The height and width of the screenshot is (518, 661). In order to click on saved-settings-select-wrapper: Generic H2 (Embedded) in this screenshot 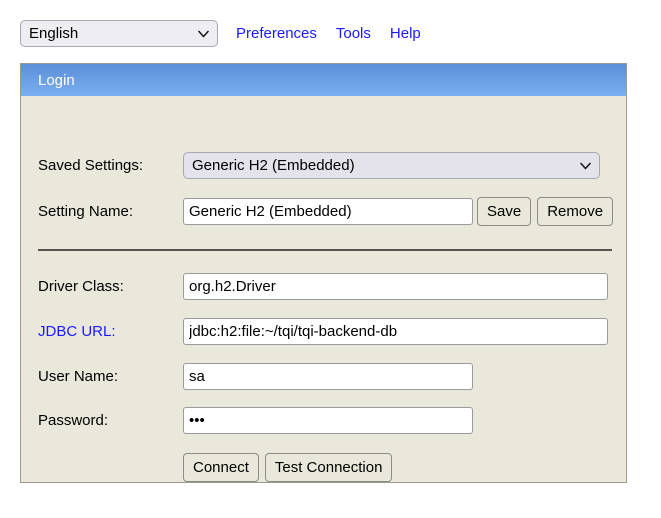, I will do `click(391, 165)`.